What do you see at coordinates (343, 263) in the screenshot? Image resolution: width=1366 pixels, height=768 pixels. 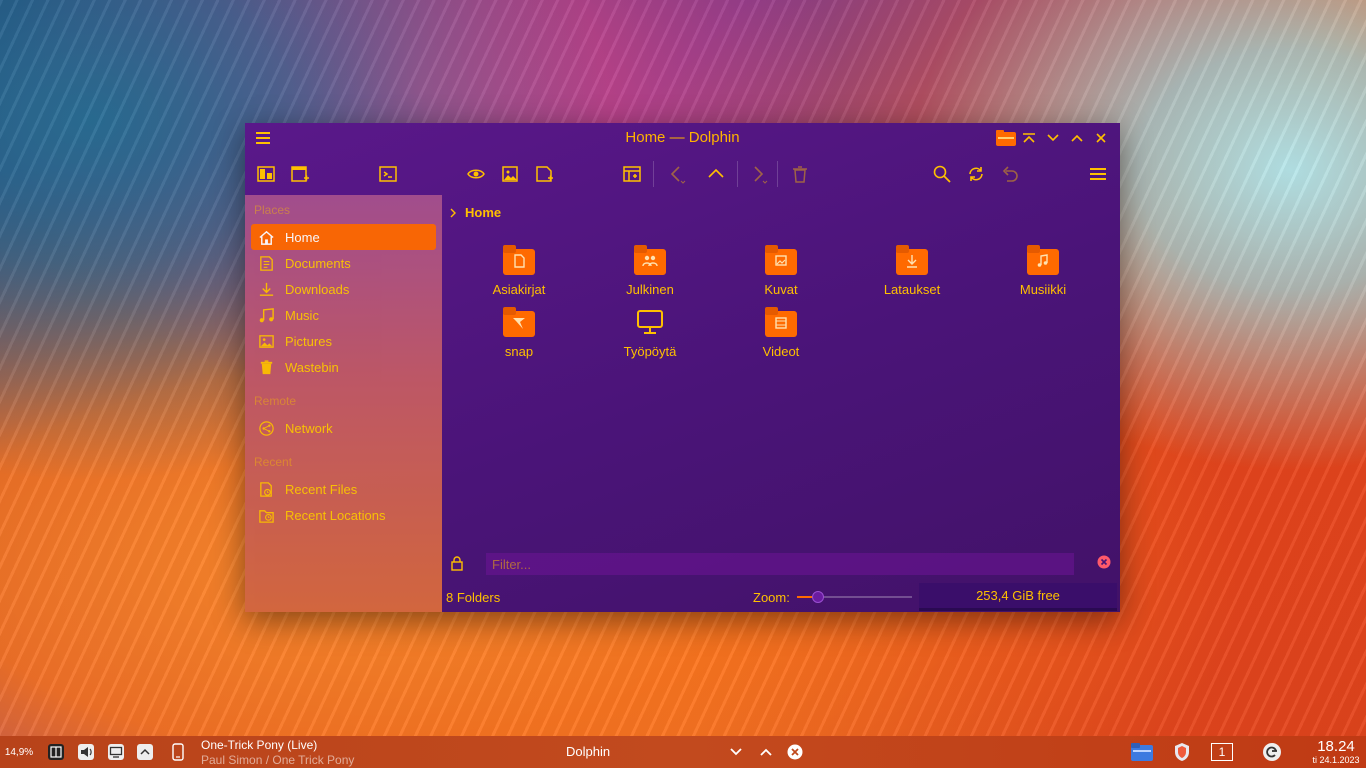 I see `sidebar-item-documents: Documents` at bounding box center [343, 263].